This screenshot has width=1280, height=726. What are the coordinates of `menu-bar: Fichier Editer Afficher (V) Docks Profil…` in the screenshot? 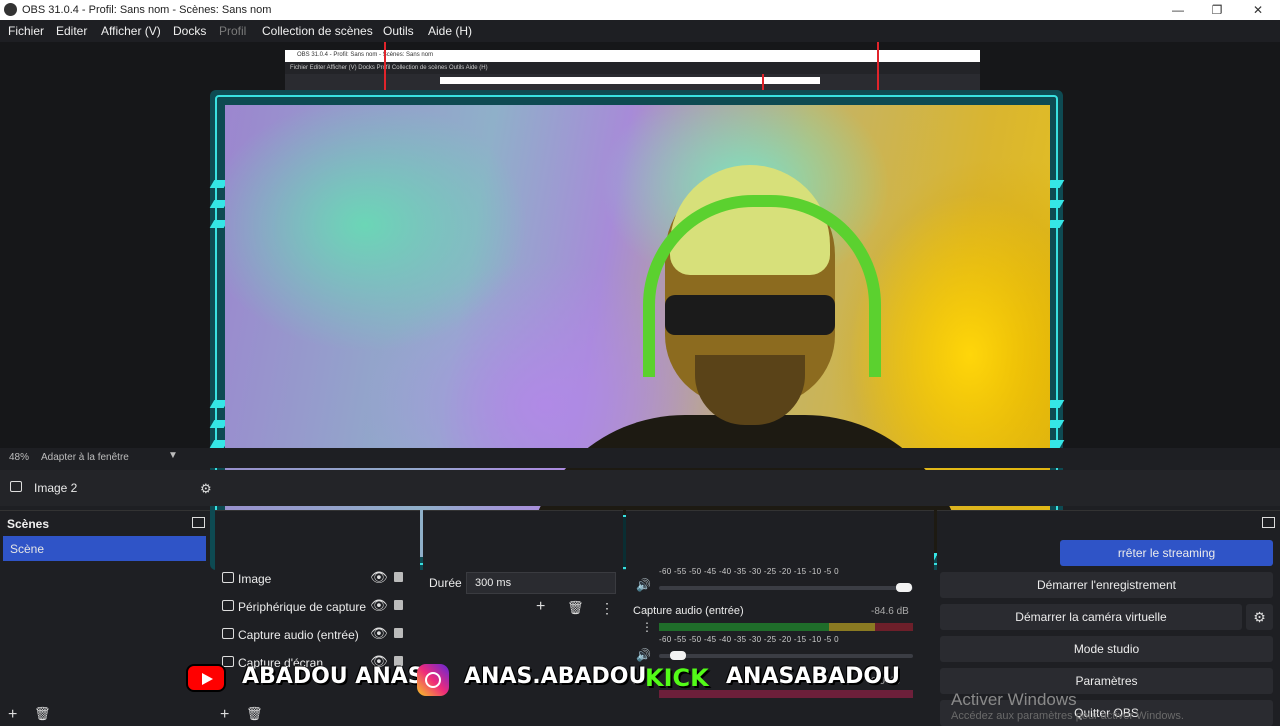 It's located at (640, 31).